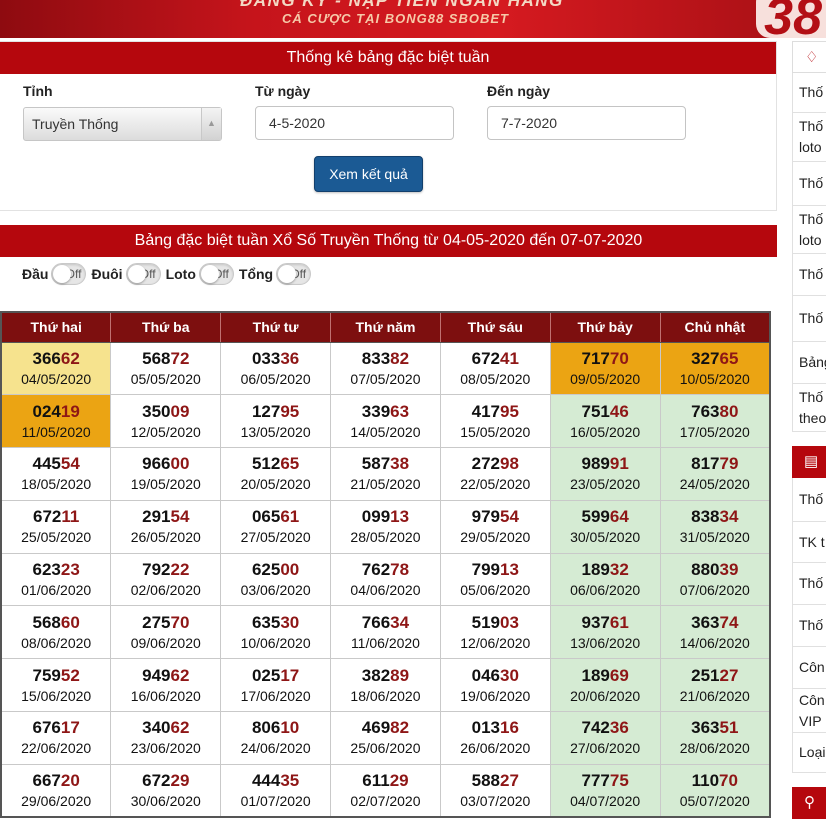  Describe the element at coordinates (400, 411) in the screenshot. I see `number-tail: 63` at that location.